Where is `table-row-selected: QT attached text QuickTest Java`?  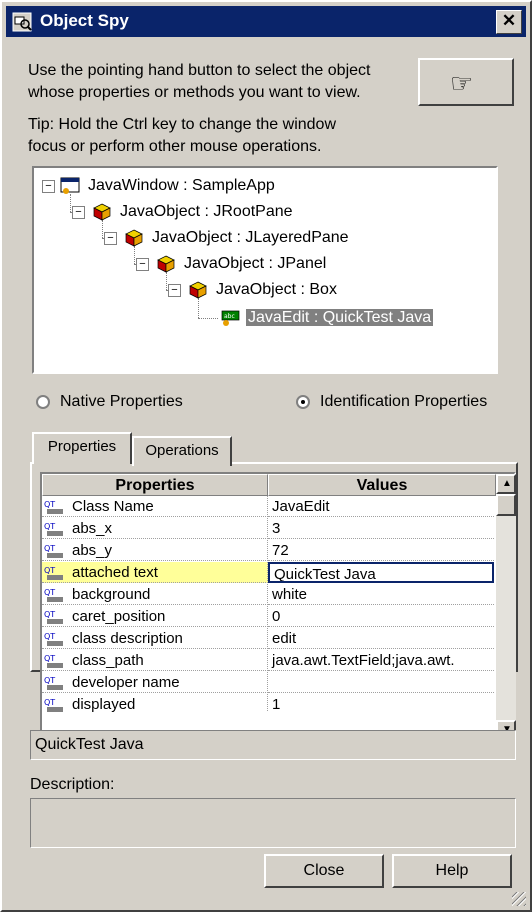 table-row-selected: QT attached text QuickTest Java is located at coordinates (269, 573).